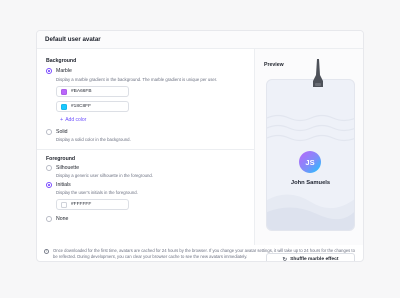 This screenshot has width=400, height=298. What do you see at coordinates (61, 61) in the screenshot?
I see `background-section-title: Background` at bounding box center [61, 61].